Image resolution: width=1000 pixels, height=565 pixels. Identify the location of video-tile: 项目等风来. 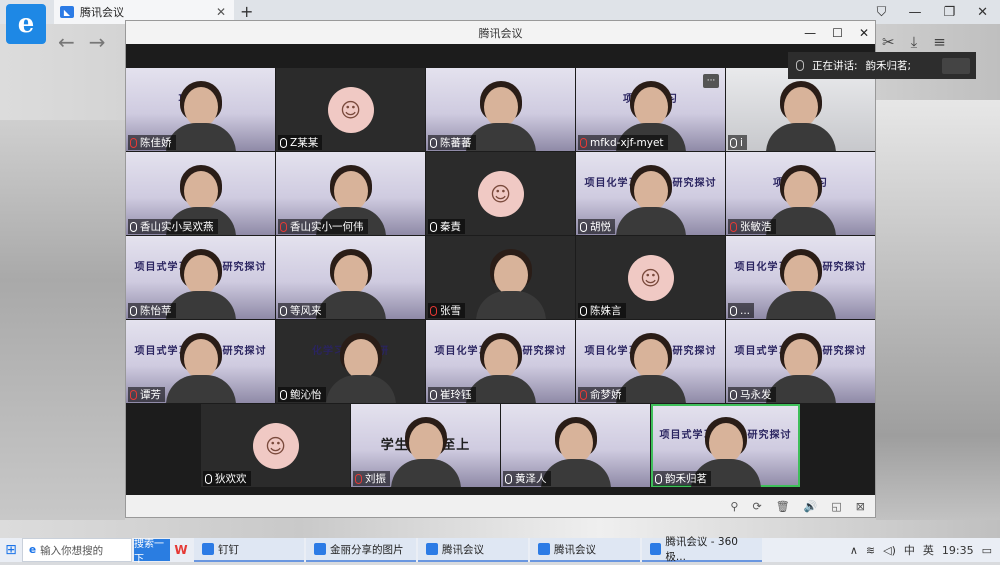
(350, 277).